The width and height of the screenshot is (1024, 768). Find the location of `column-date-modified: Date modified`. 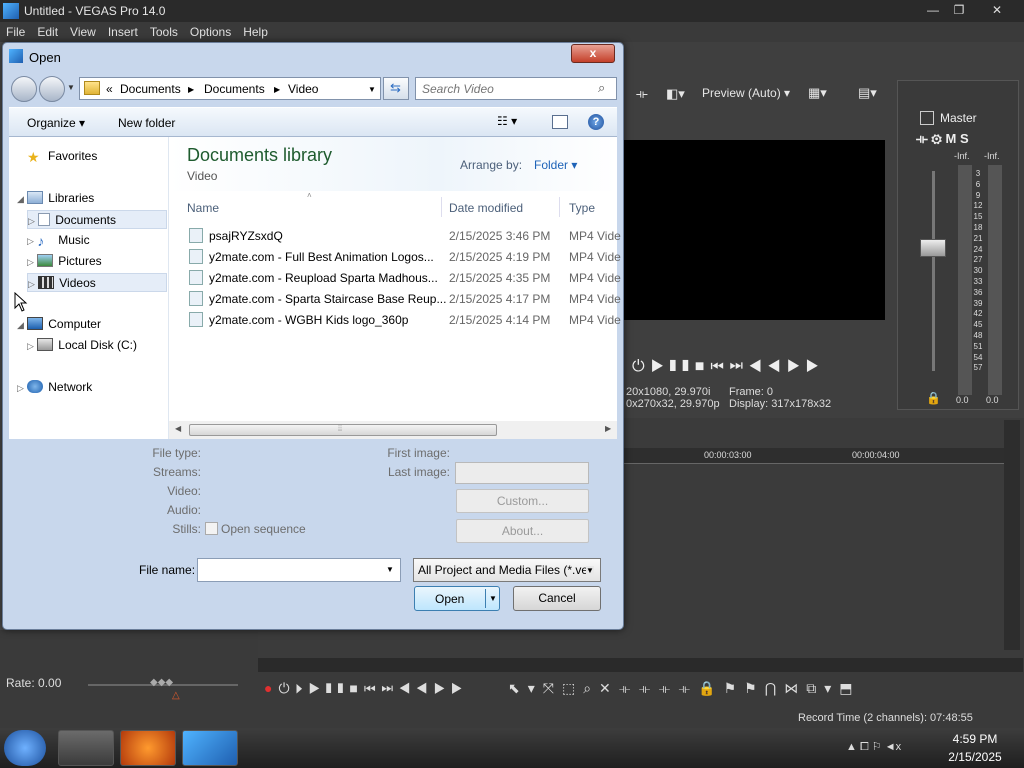

column-date-modified: Date modified is located at coordinates (486, 208).